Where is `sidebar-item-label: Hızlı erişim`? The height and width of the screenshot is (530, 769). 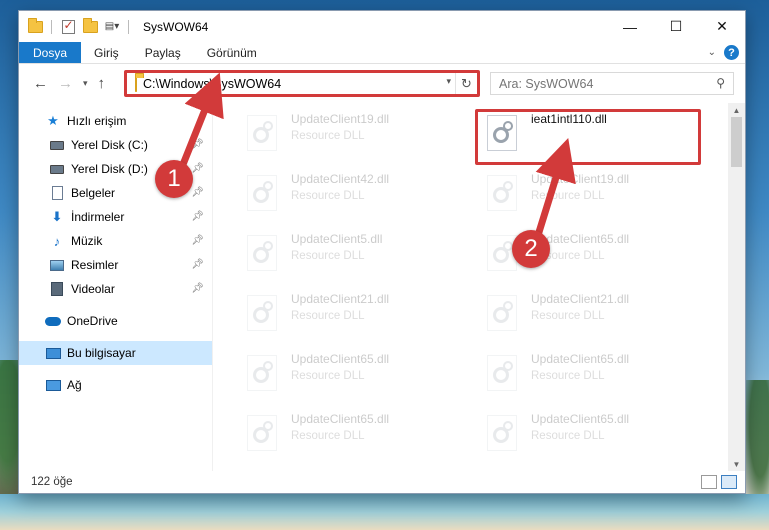
sidebar-item-label: Hızlı erişim is located at coordinates (97, 121).